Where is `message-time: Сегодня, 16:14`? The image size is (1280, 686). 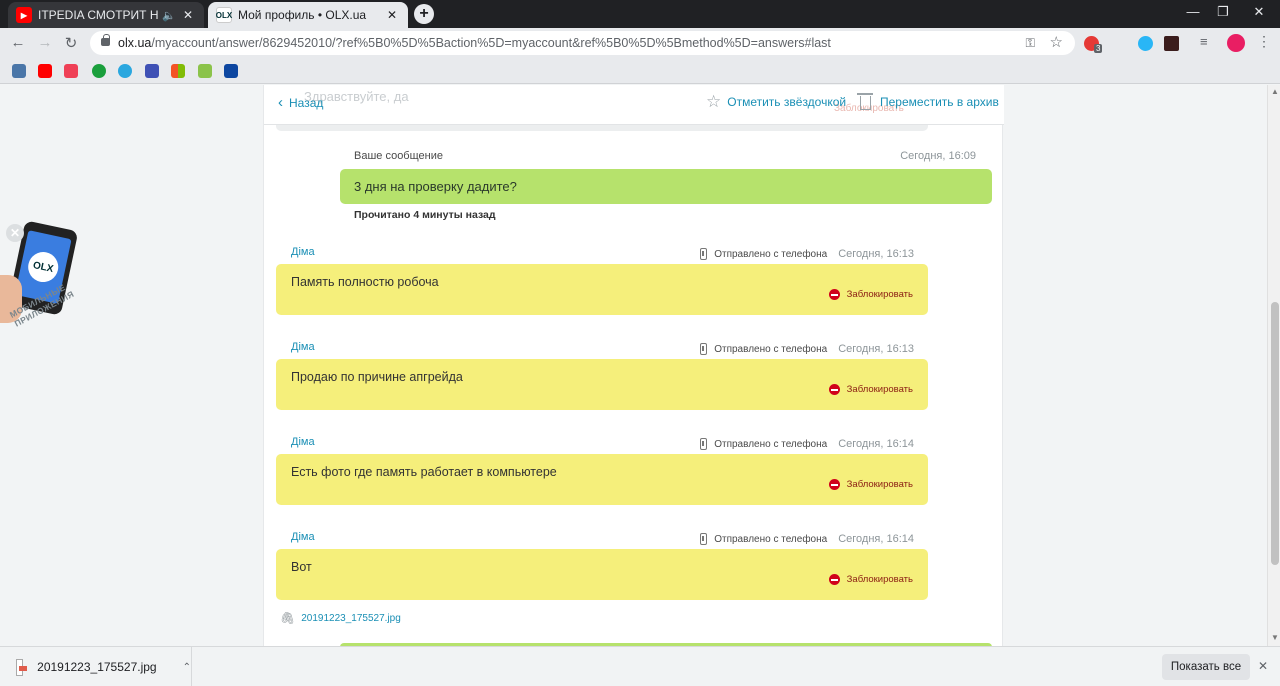
message-time: Сегодня, 16:14 is located at coordinates (876, 444).